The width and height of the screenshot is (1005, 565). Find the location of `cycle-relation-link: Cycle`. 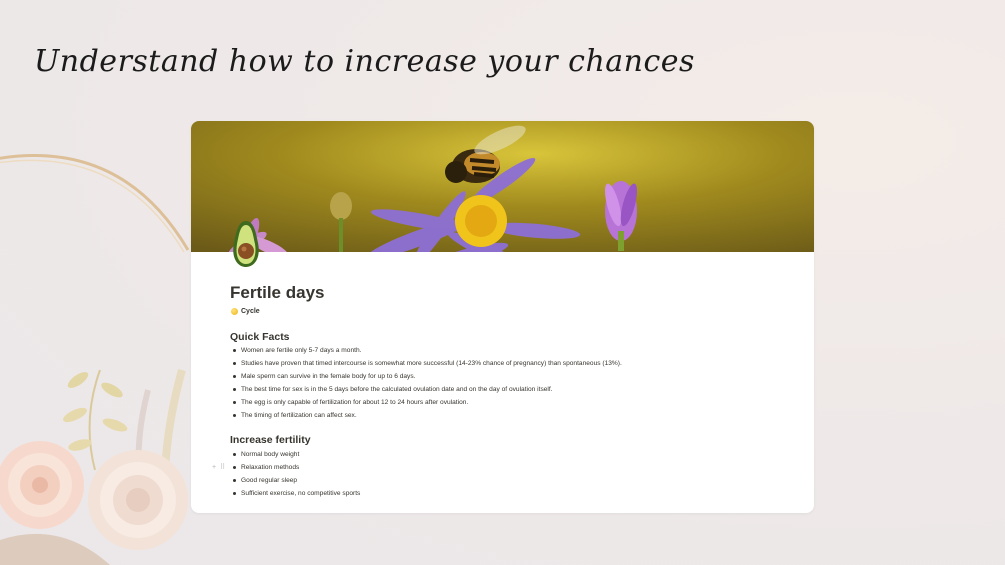

cycle-relation-link: Cycle is located at coordinates (245, 311).